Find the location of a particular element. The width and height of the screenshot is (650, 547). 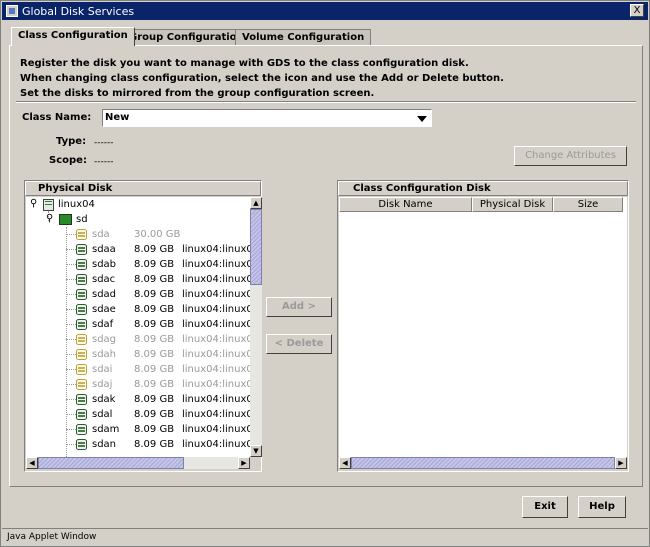

tree-node-controller: ⚲ sd is located at coordinates (136, 219).